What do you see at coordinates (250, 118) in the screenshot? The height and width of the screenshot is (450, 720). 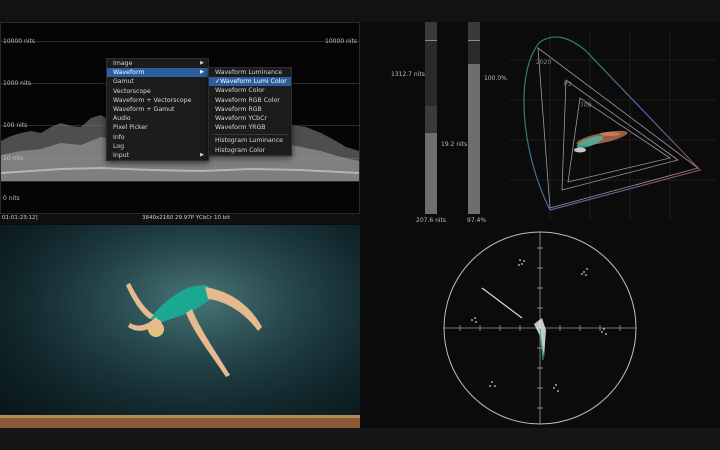 I see `submenu-item-waveform-ycbcr: Waveform YCbCr` at bounding box center [250, 118].